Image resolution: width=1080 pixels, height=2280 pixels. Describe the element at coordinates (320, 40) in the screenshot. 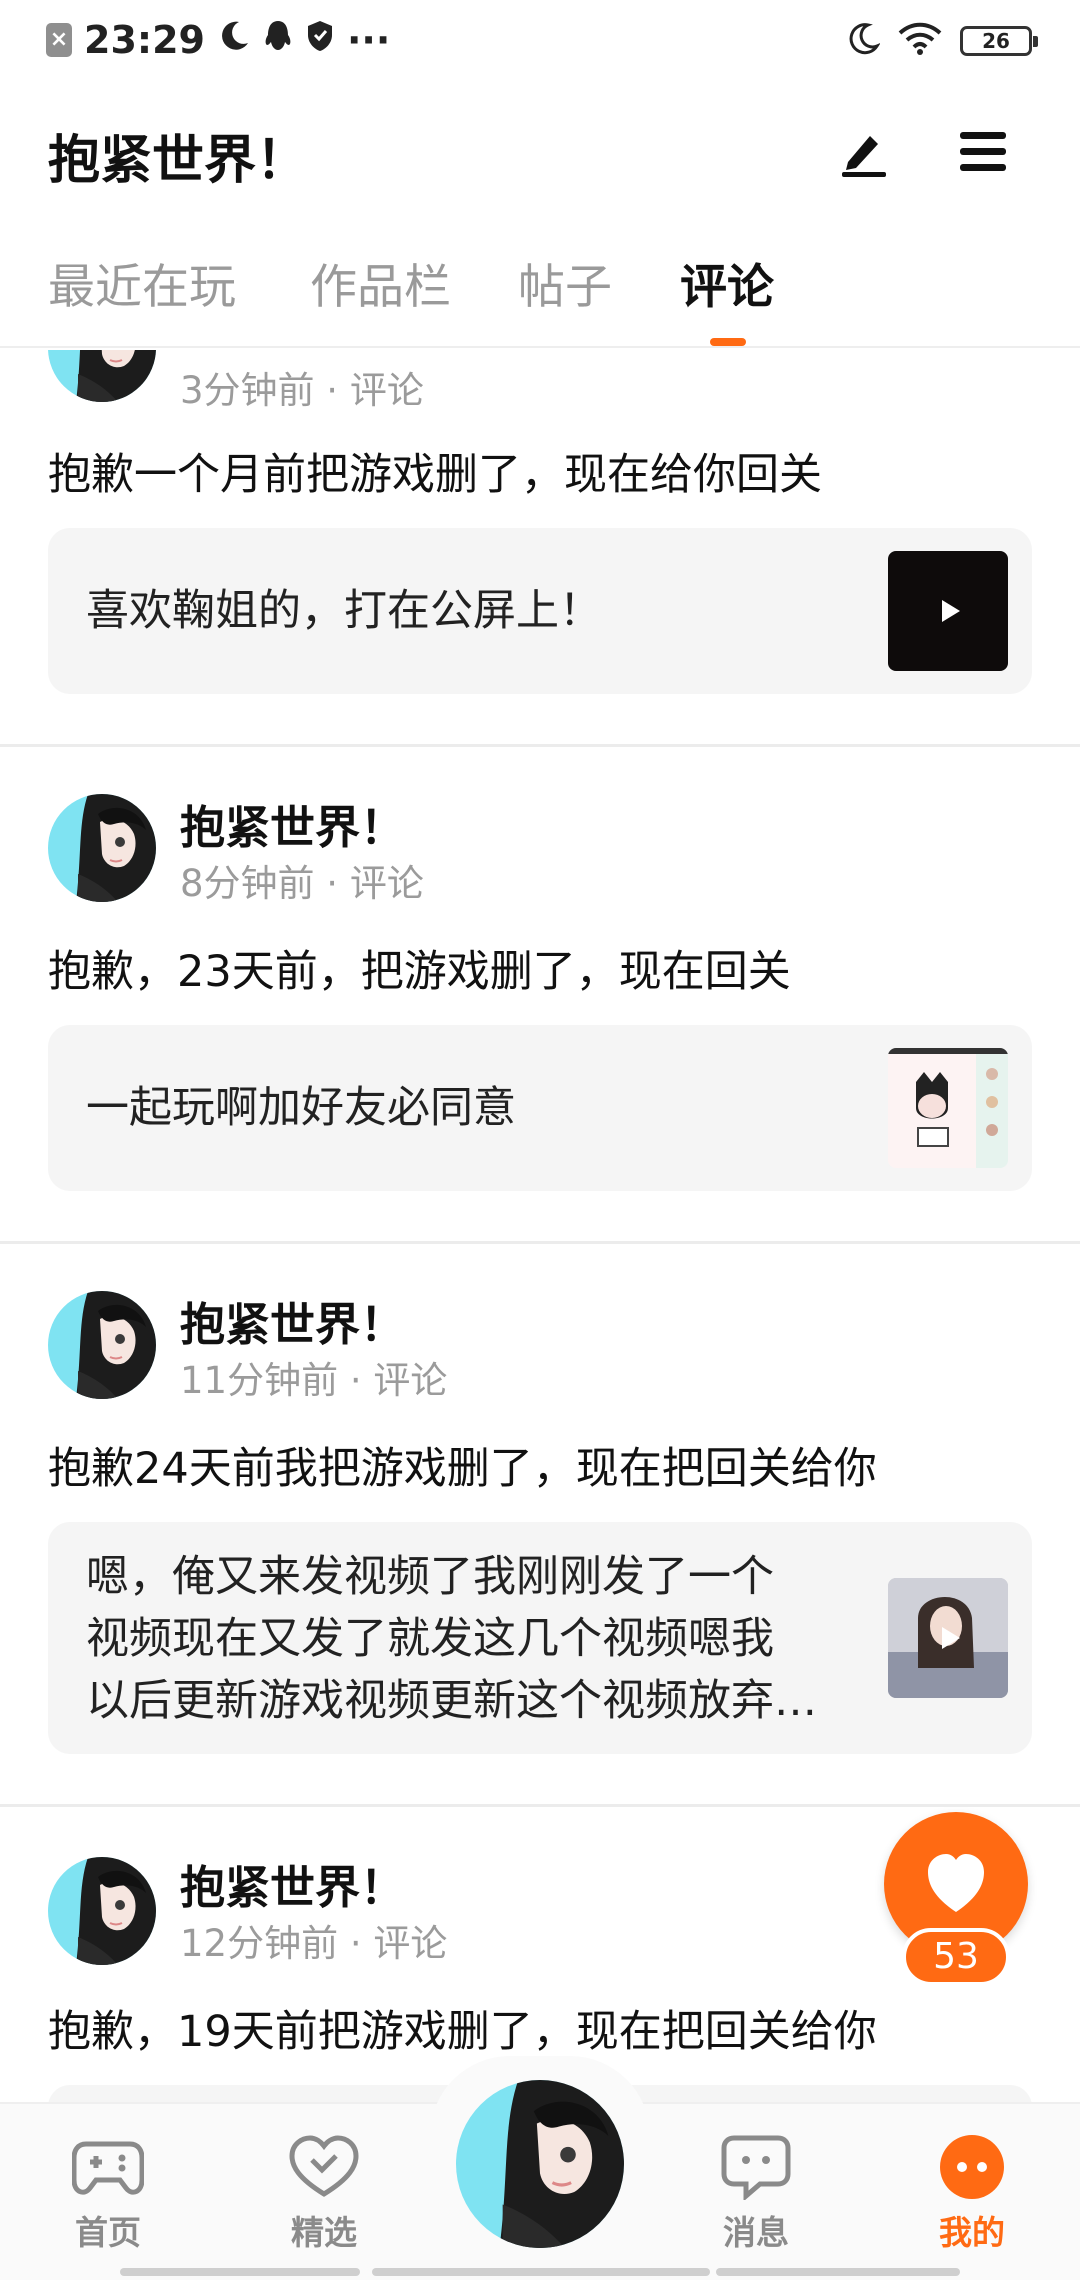

I see `shield-icon` at that location.